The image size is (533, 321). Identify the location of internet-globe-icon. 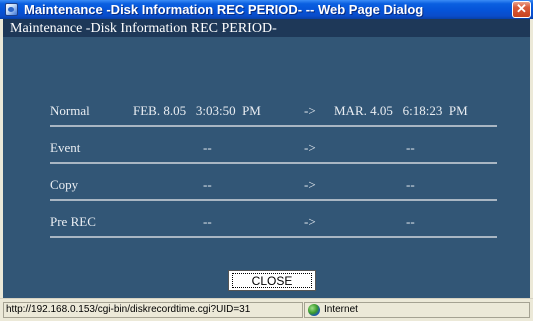
(314, 310).